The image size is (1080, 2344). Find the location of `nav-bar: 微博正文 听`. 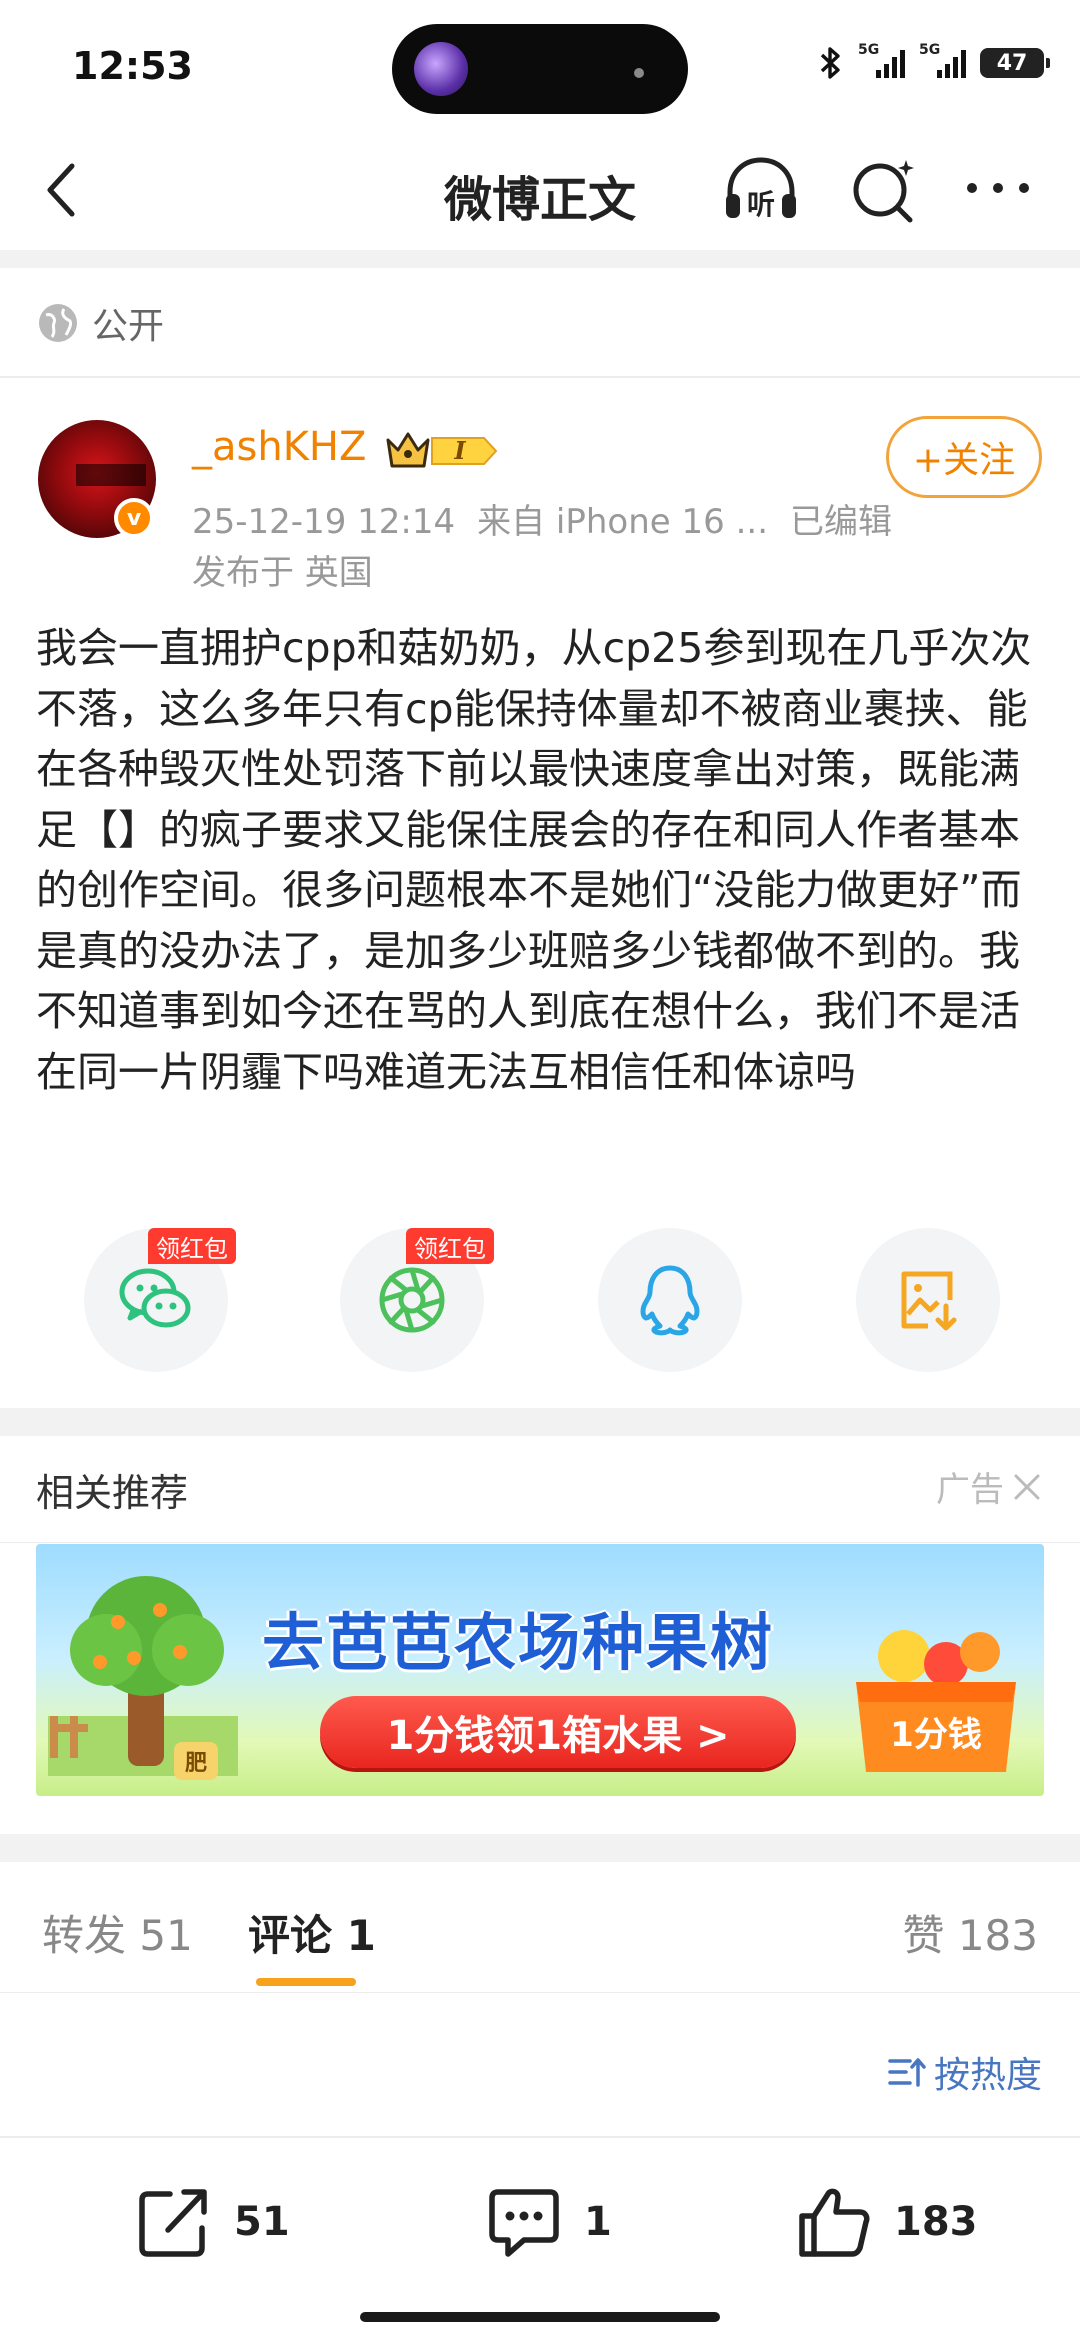

nav-bar: 微博正文 听 is located at coordinates (540, 190).